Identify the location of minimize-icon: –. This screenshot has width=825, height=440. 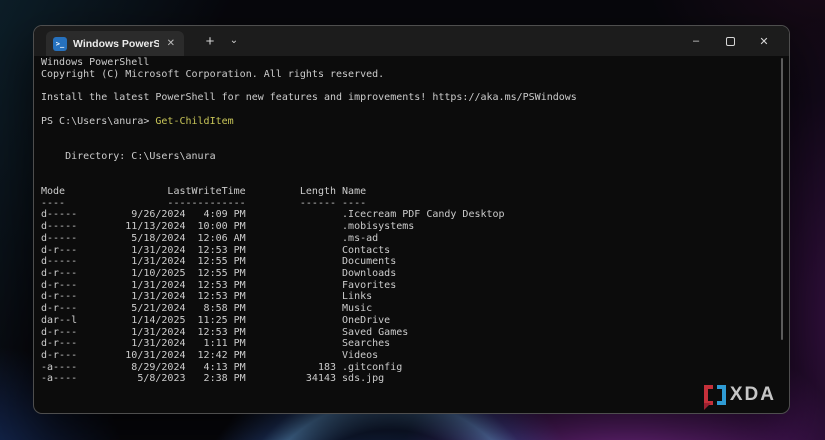
(696, 41).